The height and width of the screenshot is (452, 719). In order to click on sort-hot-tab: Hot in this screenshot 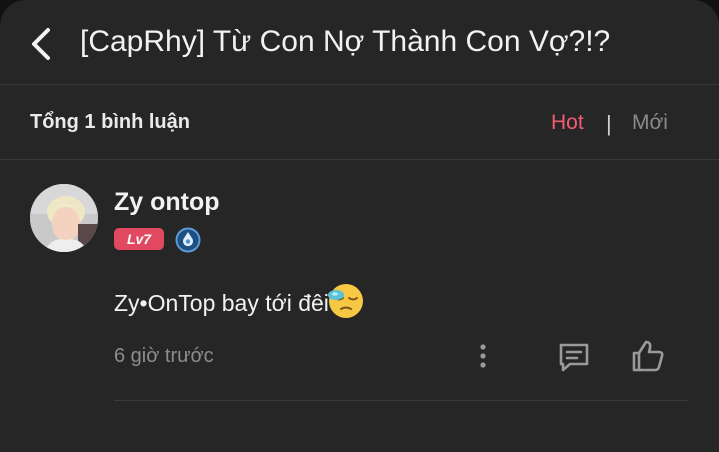, I will do `click(567, 123)`.